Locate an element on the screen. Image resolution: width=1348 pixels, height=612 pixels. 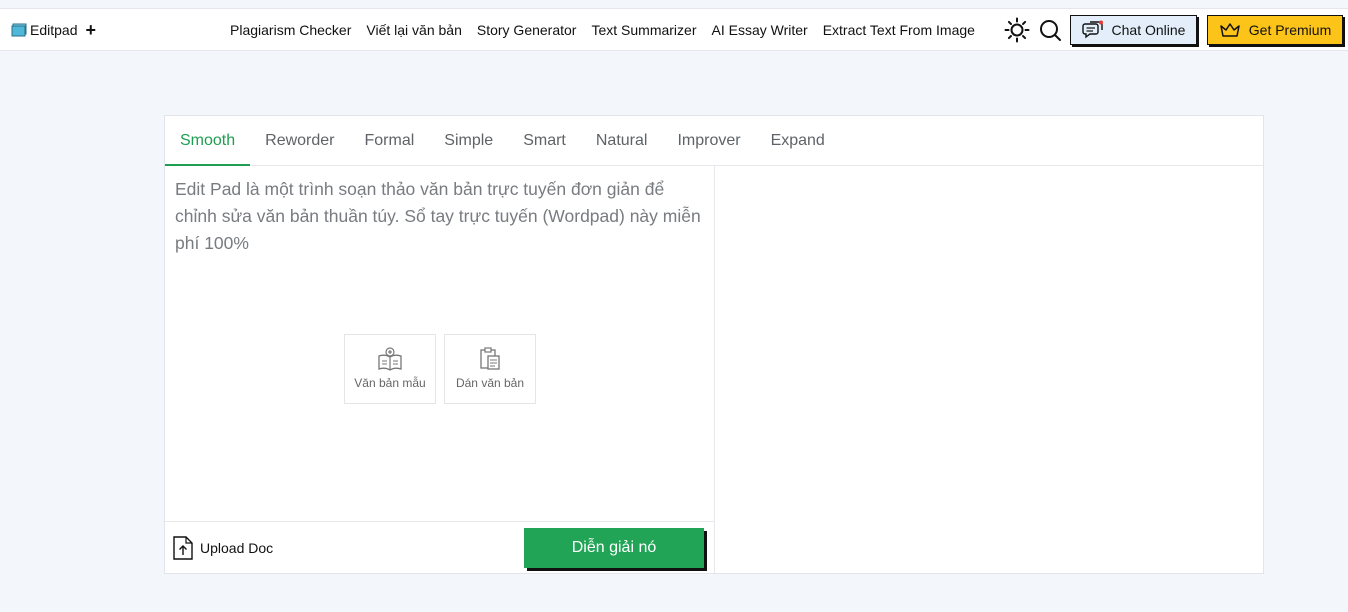
notebook-logo-icon is located at coordinates (19, 30).